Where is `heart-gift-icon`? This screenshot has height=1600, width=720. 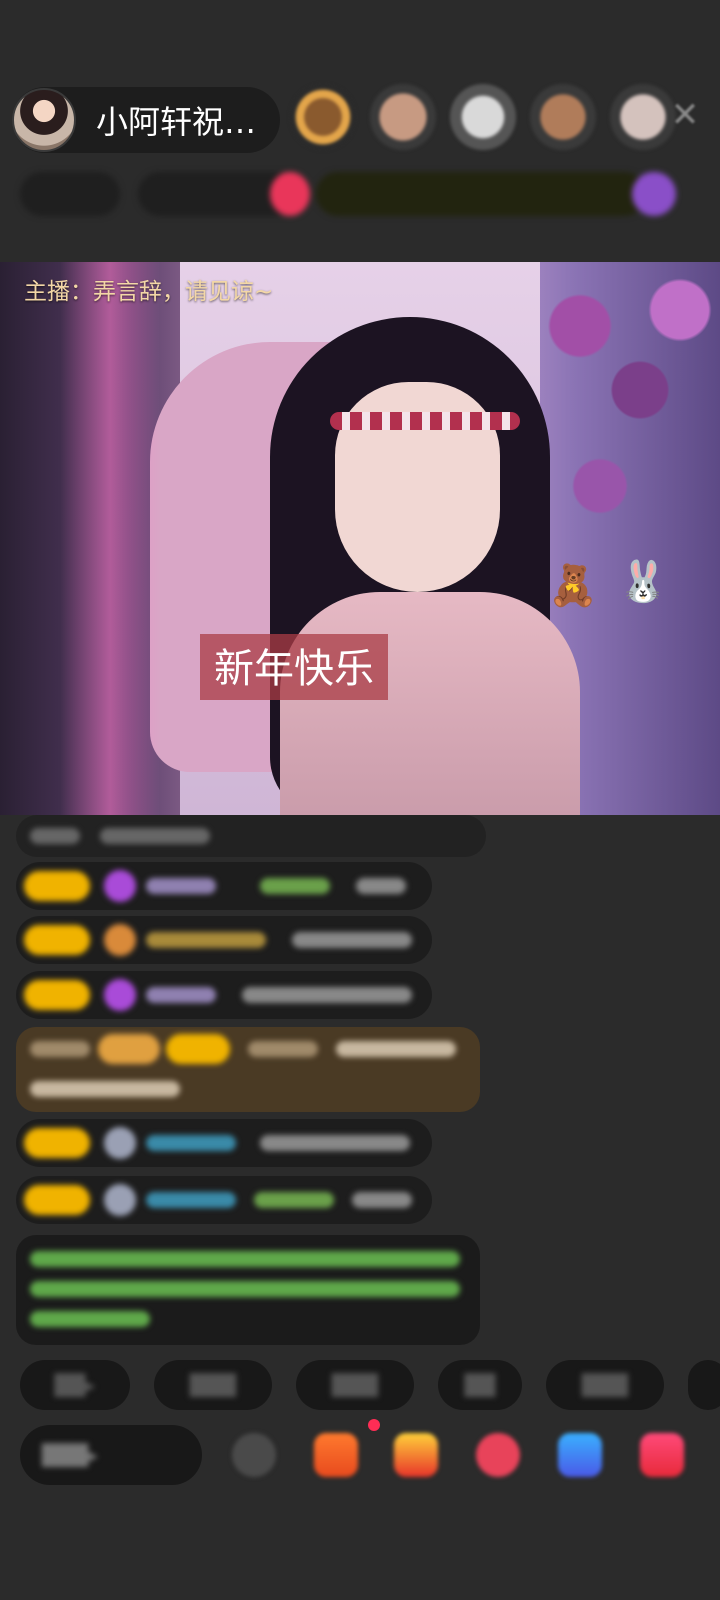
heart-gift-icon is located at coordinates (498, 1455).